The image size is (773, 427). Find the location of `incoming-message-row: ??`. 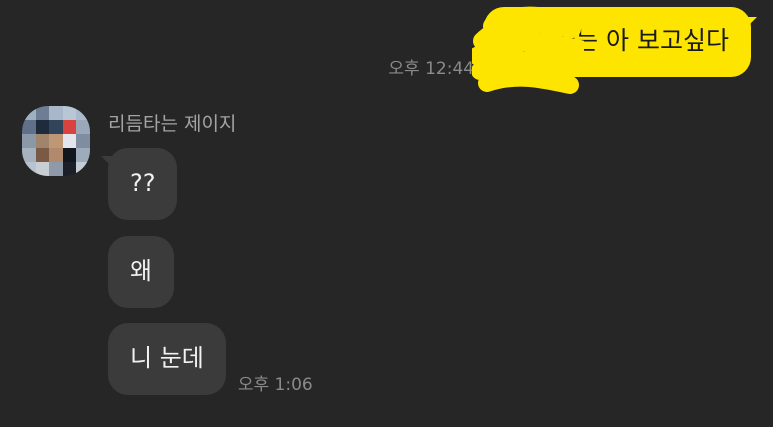

incoming-message-row: ?? is located at coordinates (139, 184).